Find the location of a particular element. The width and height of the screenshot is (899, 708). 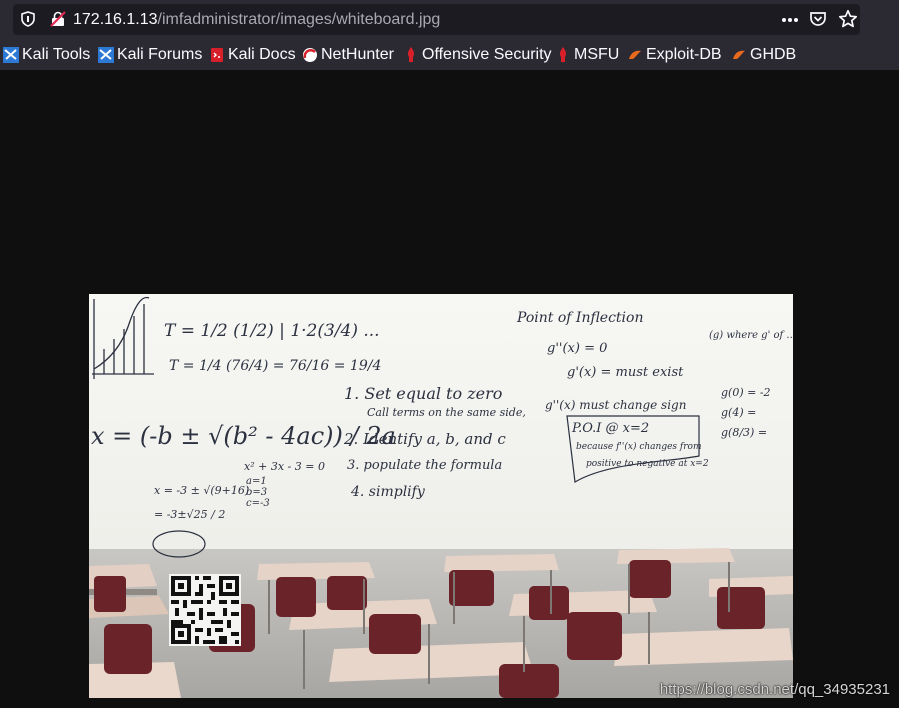

inflection-line: g'(x) = must exist is located at coordinates (625, 372).